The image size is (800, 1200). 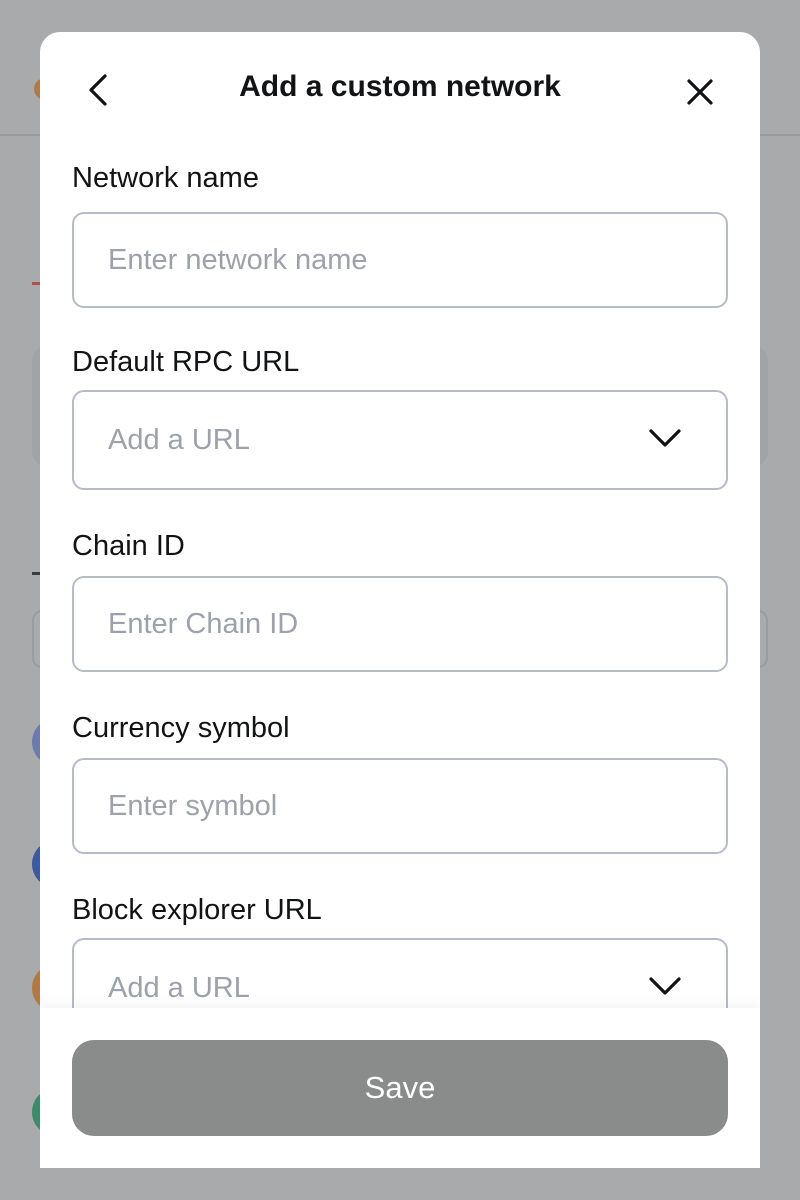 I want to click on rpc-url-value: Add a URL, so click(x=179, y=440).